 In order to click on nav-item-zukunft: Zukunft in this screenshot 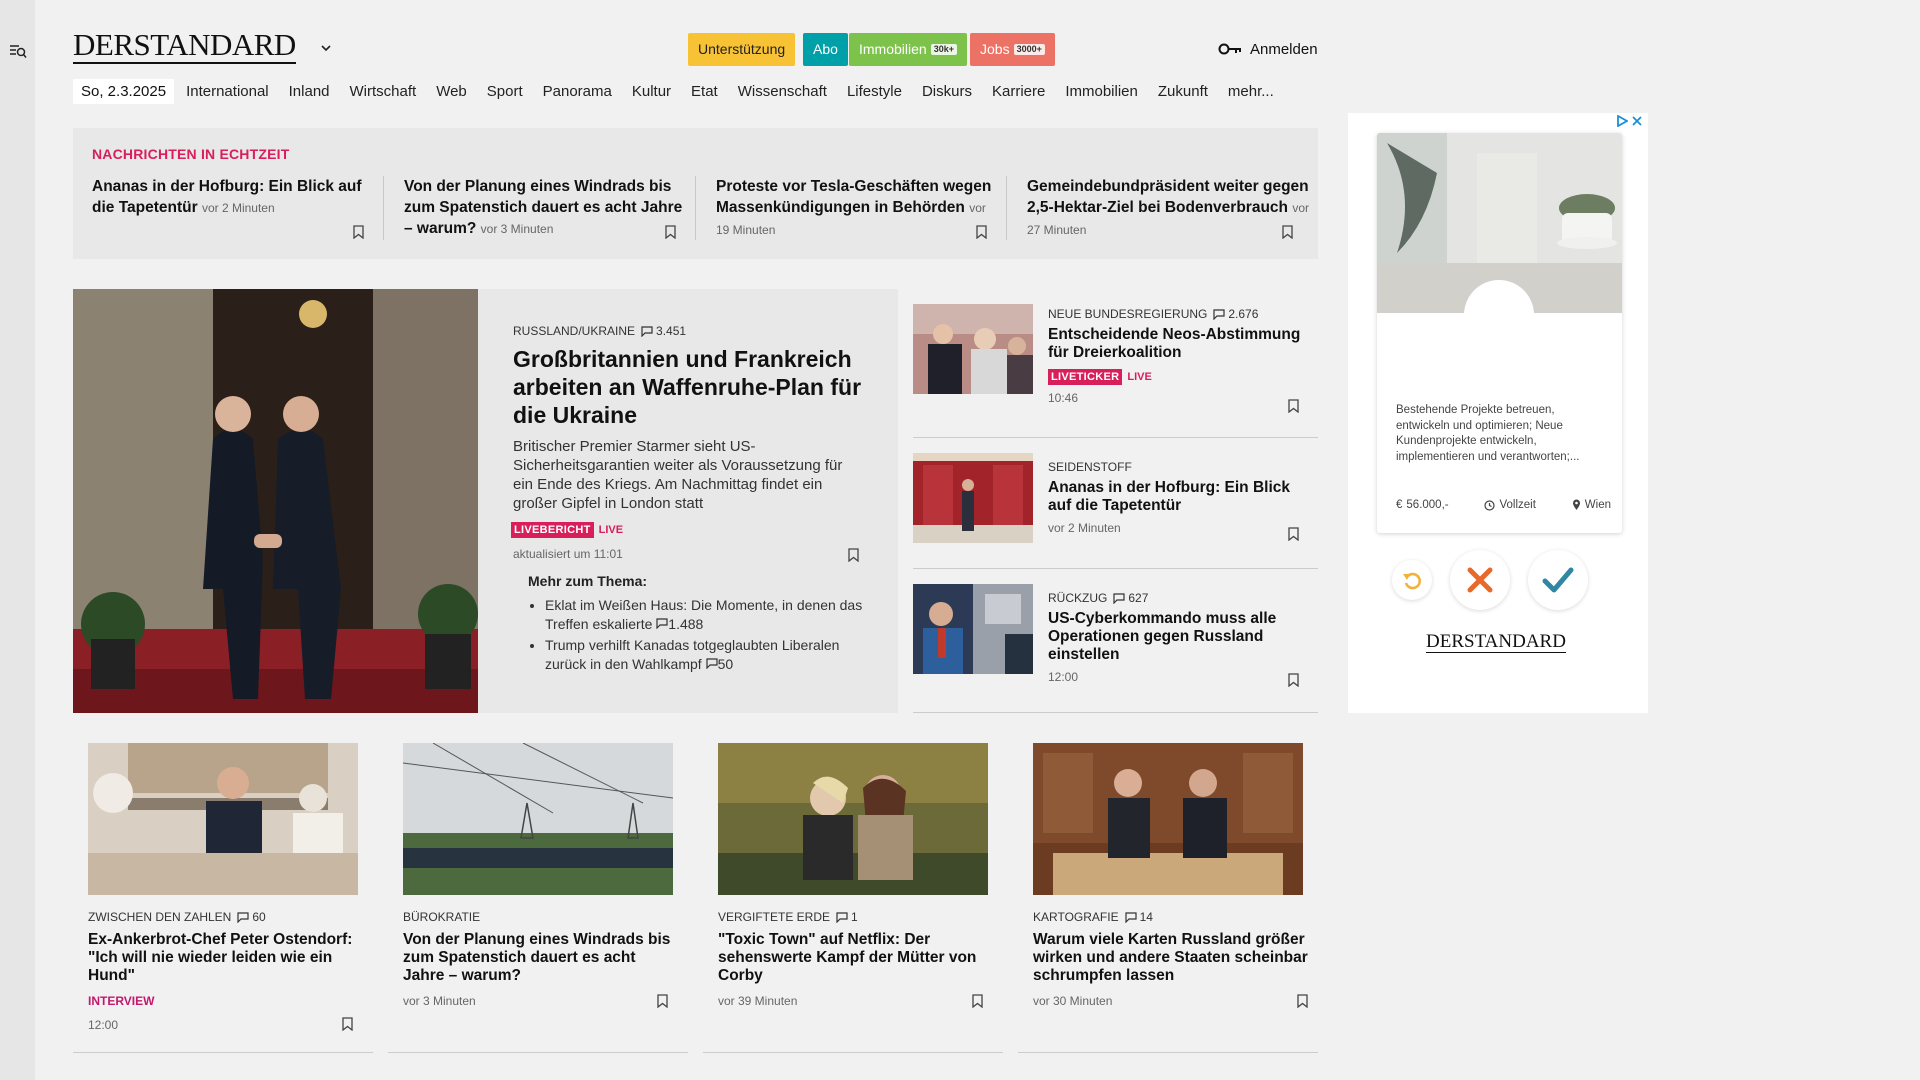, I will do `click(1183, 91)`.